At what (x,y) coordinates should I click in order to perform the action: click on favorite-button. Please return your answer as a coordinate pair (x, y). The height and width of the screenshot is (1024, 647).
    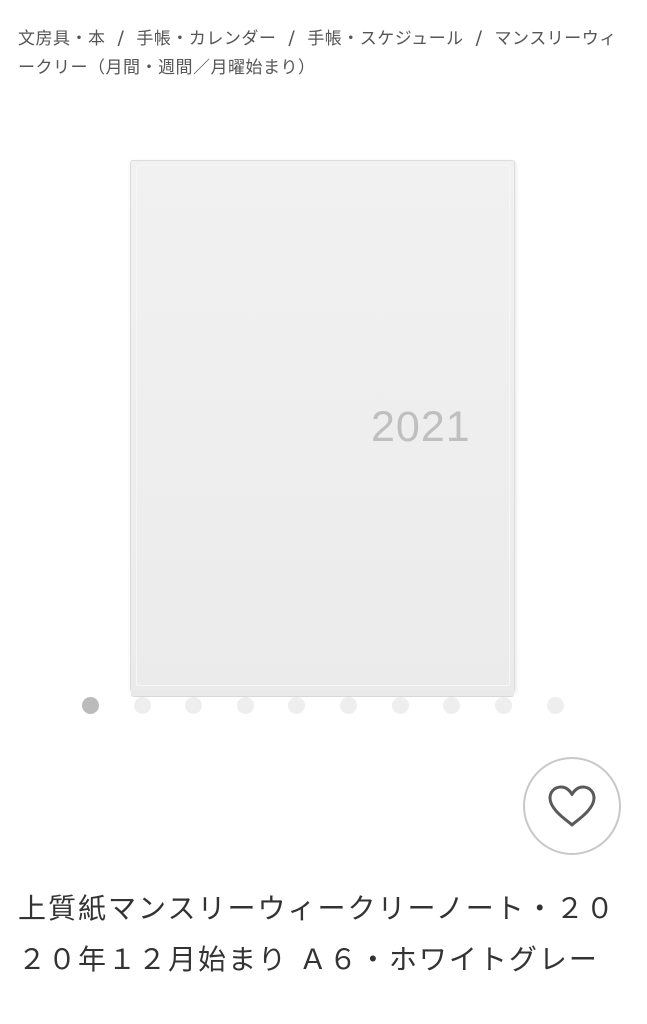
    Looking at the image, I should click on (572, 806).